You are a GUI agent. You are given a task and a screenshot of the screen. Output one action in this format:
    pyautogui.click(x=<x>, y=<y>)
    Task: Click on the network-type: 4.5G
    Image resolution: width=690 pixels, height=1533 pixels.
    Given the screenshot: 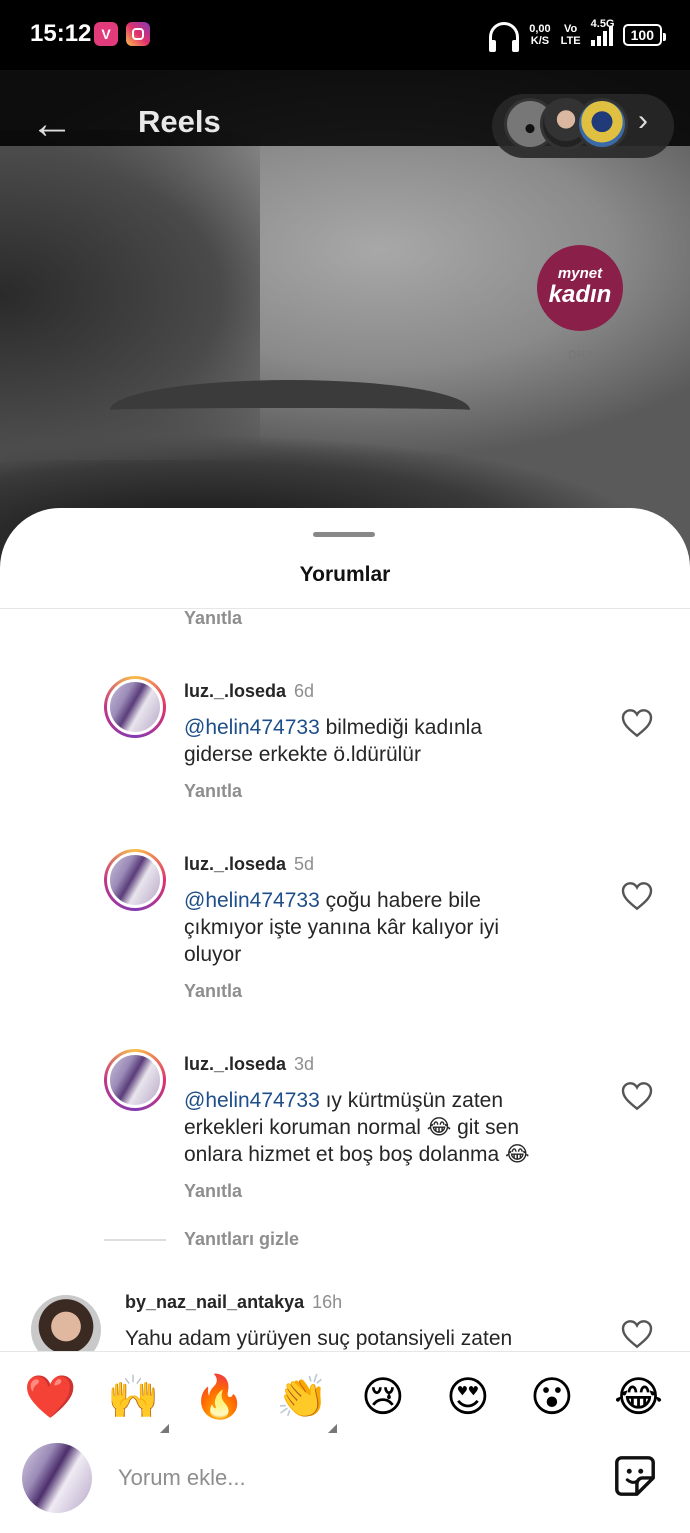 What is the action you would take?
    pyautogui.click(x=602, y=24)
    